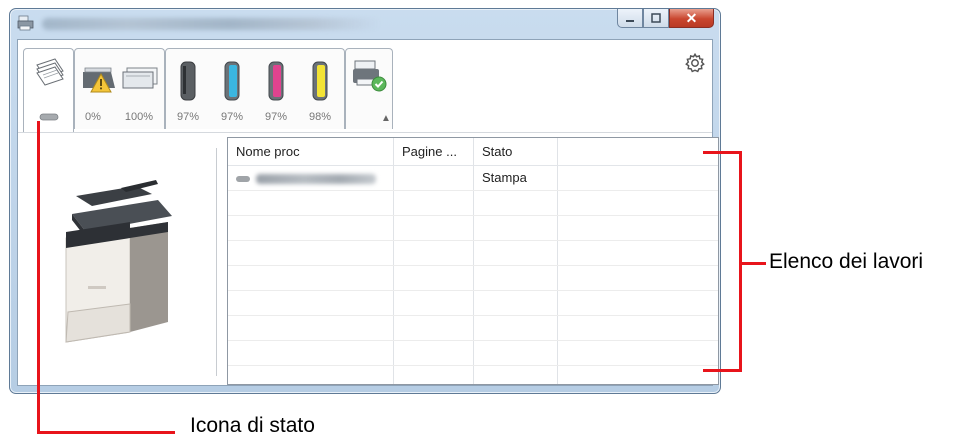 The width and height of the screenshot is (966, 438). Describe the element at coordinates (25, 23) in the screenshot. I see `printer-app-icon` at that location.